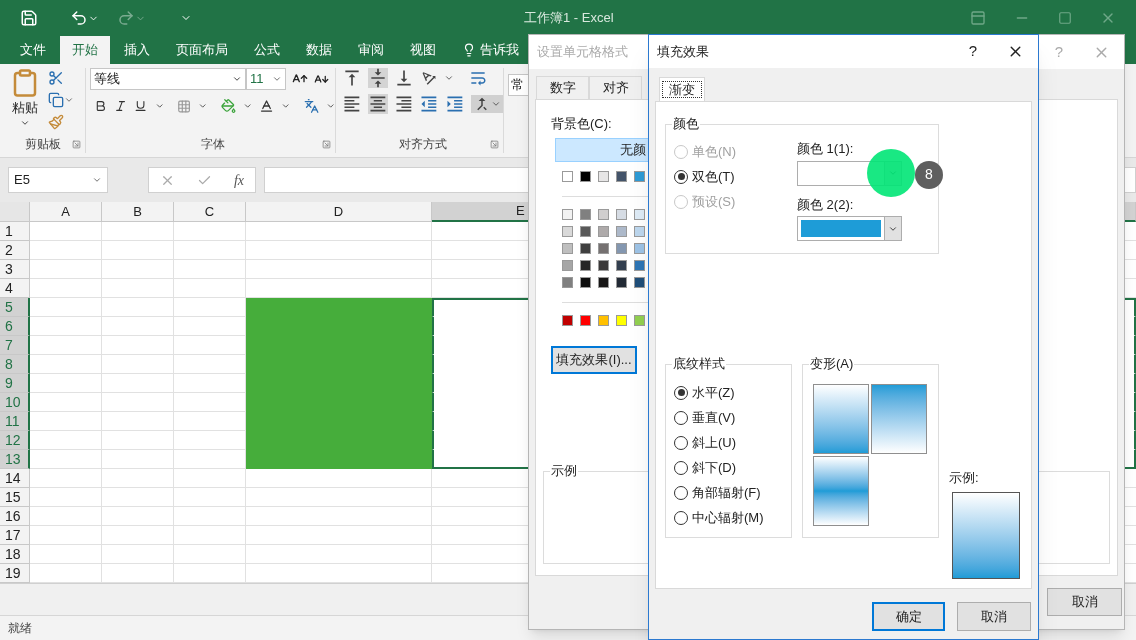  Describe the element at coordinates (732, 467) in the screenshot. I see `radio-option: 斜下(D)` at that location.